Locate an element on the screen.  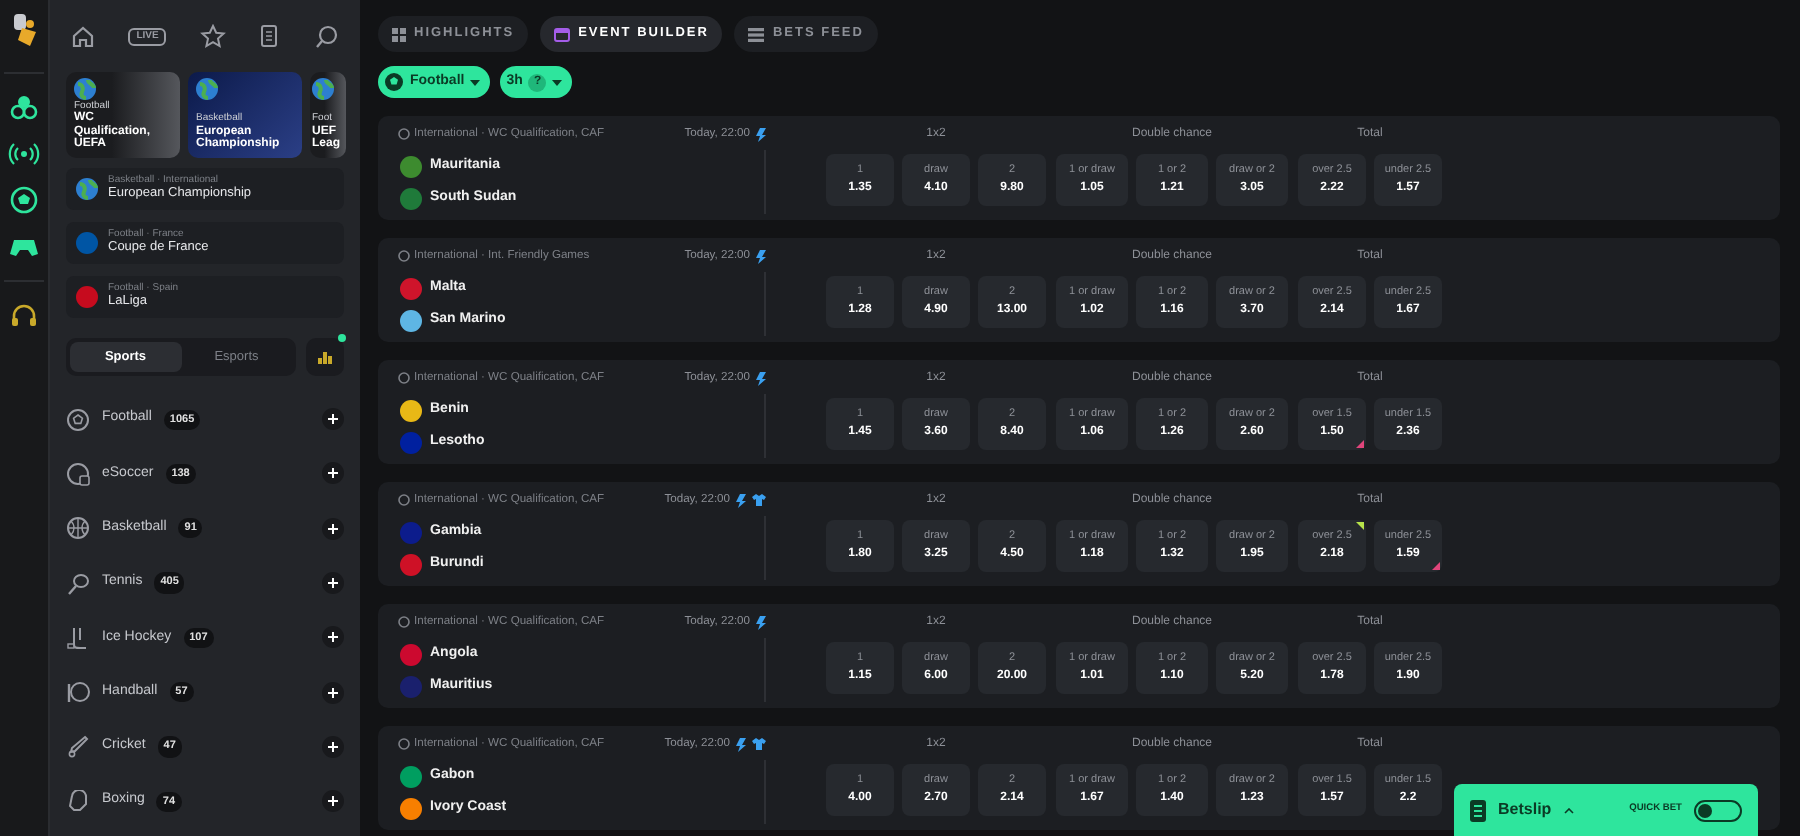
mascot-logo is located at coordinates (24, 30).